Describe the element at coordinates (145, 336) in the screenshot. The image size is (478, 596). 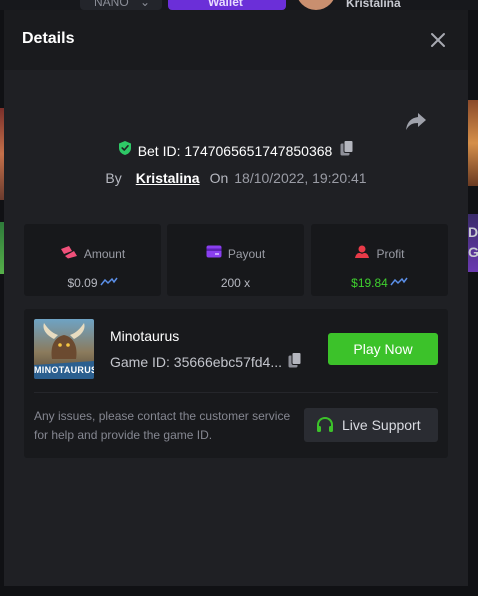
I see `game-name: Minotaurus` at that location.